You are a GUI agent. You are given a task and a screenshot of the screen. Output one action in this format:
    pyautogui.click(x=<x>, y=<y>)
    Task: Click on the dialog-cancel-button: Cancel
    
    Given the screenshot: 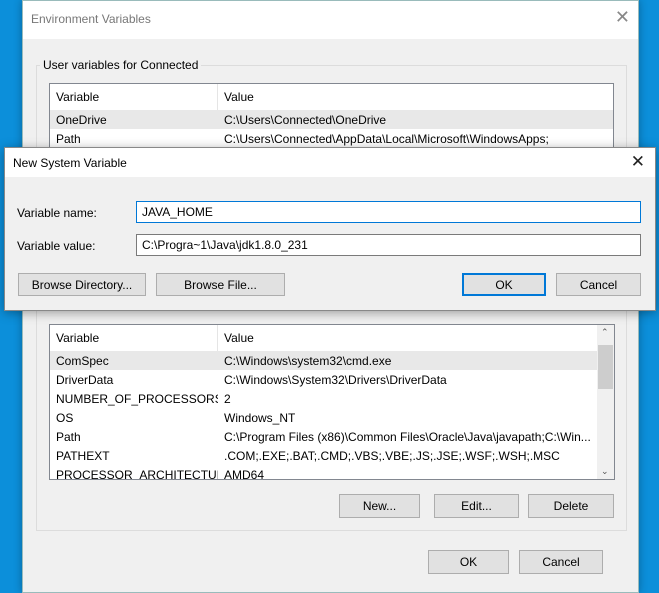 What is the action you would take?
    pyautogui.click(x=598, y=284)
    